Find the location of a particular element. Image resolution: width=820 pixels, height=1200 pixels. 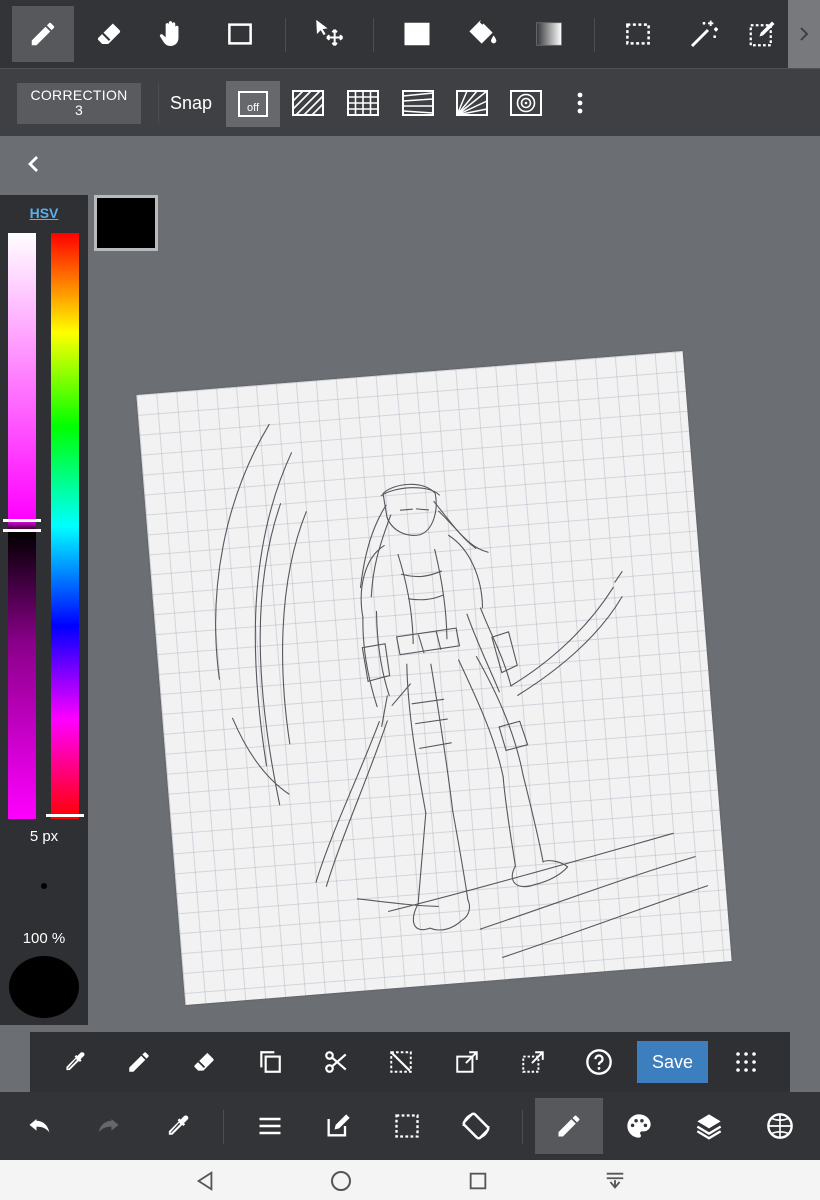

undo-button is located at coordinates (40, 1126).